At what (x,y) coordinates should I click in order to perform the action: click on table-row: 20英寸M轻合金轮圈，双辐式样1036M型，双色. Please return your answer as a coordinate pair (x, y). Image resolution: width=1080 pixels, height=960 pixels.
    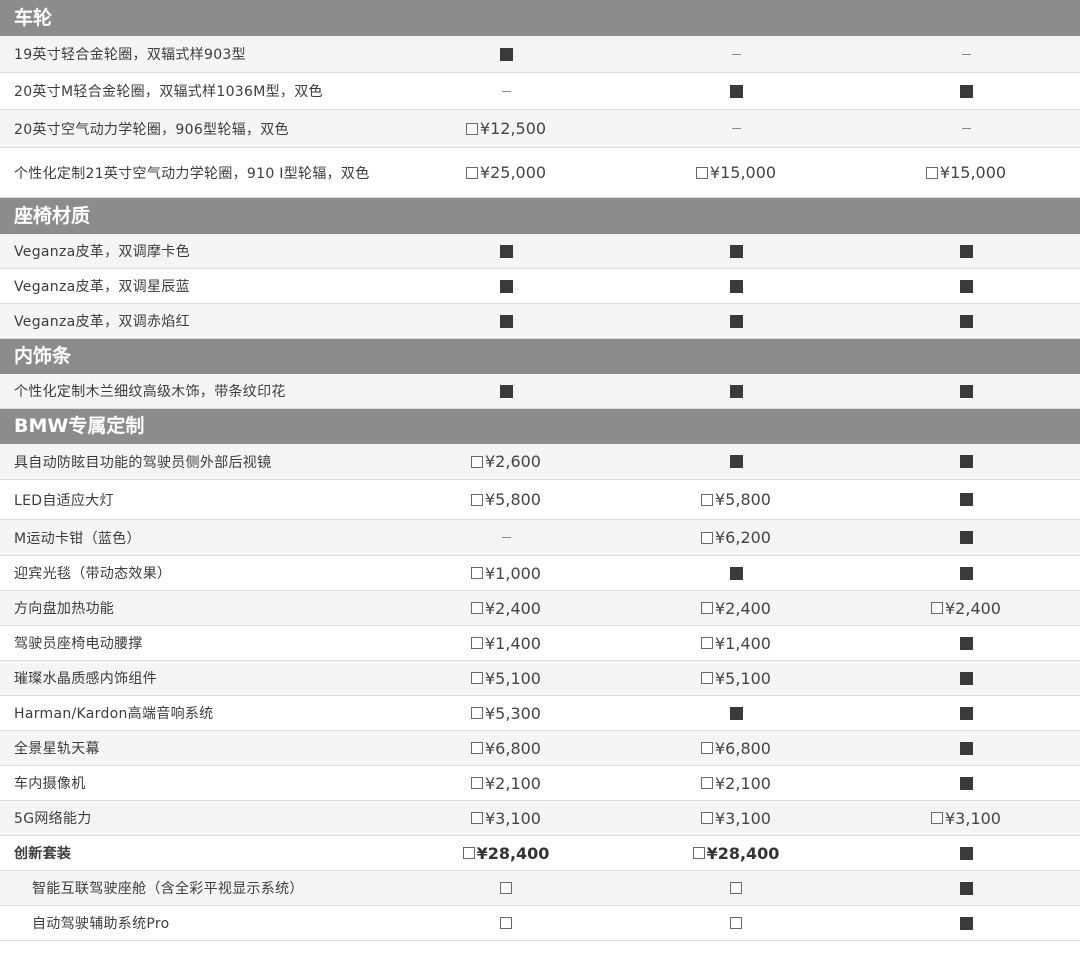
    Looking at the image, I should click on (540, 91).